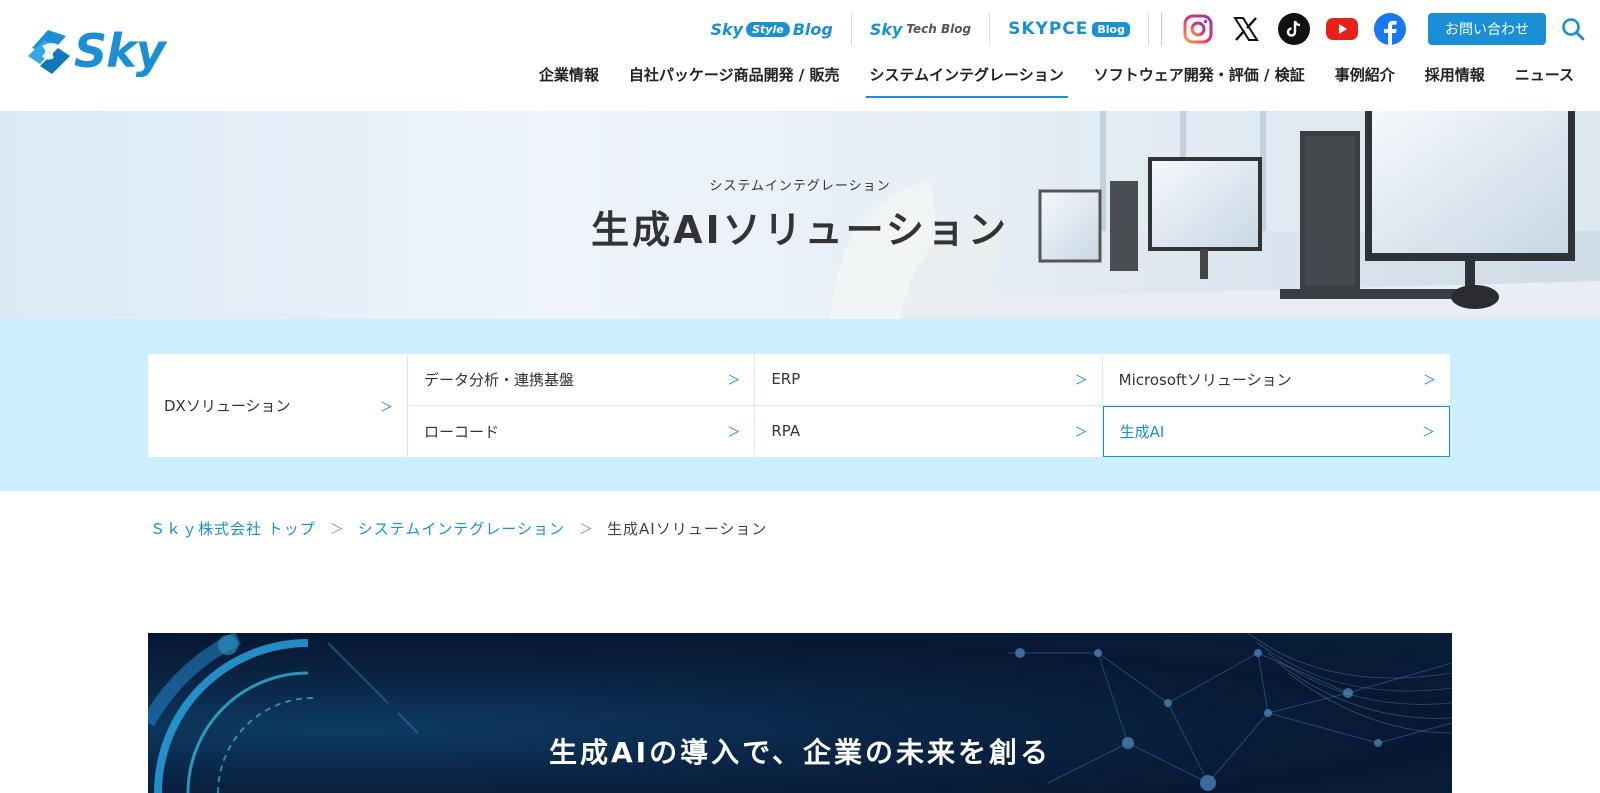 This screenshot has width=1600, height=793. I want to click on sky-tech-blog-link: Sky Tech Blog, so click(921, 29).